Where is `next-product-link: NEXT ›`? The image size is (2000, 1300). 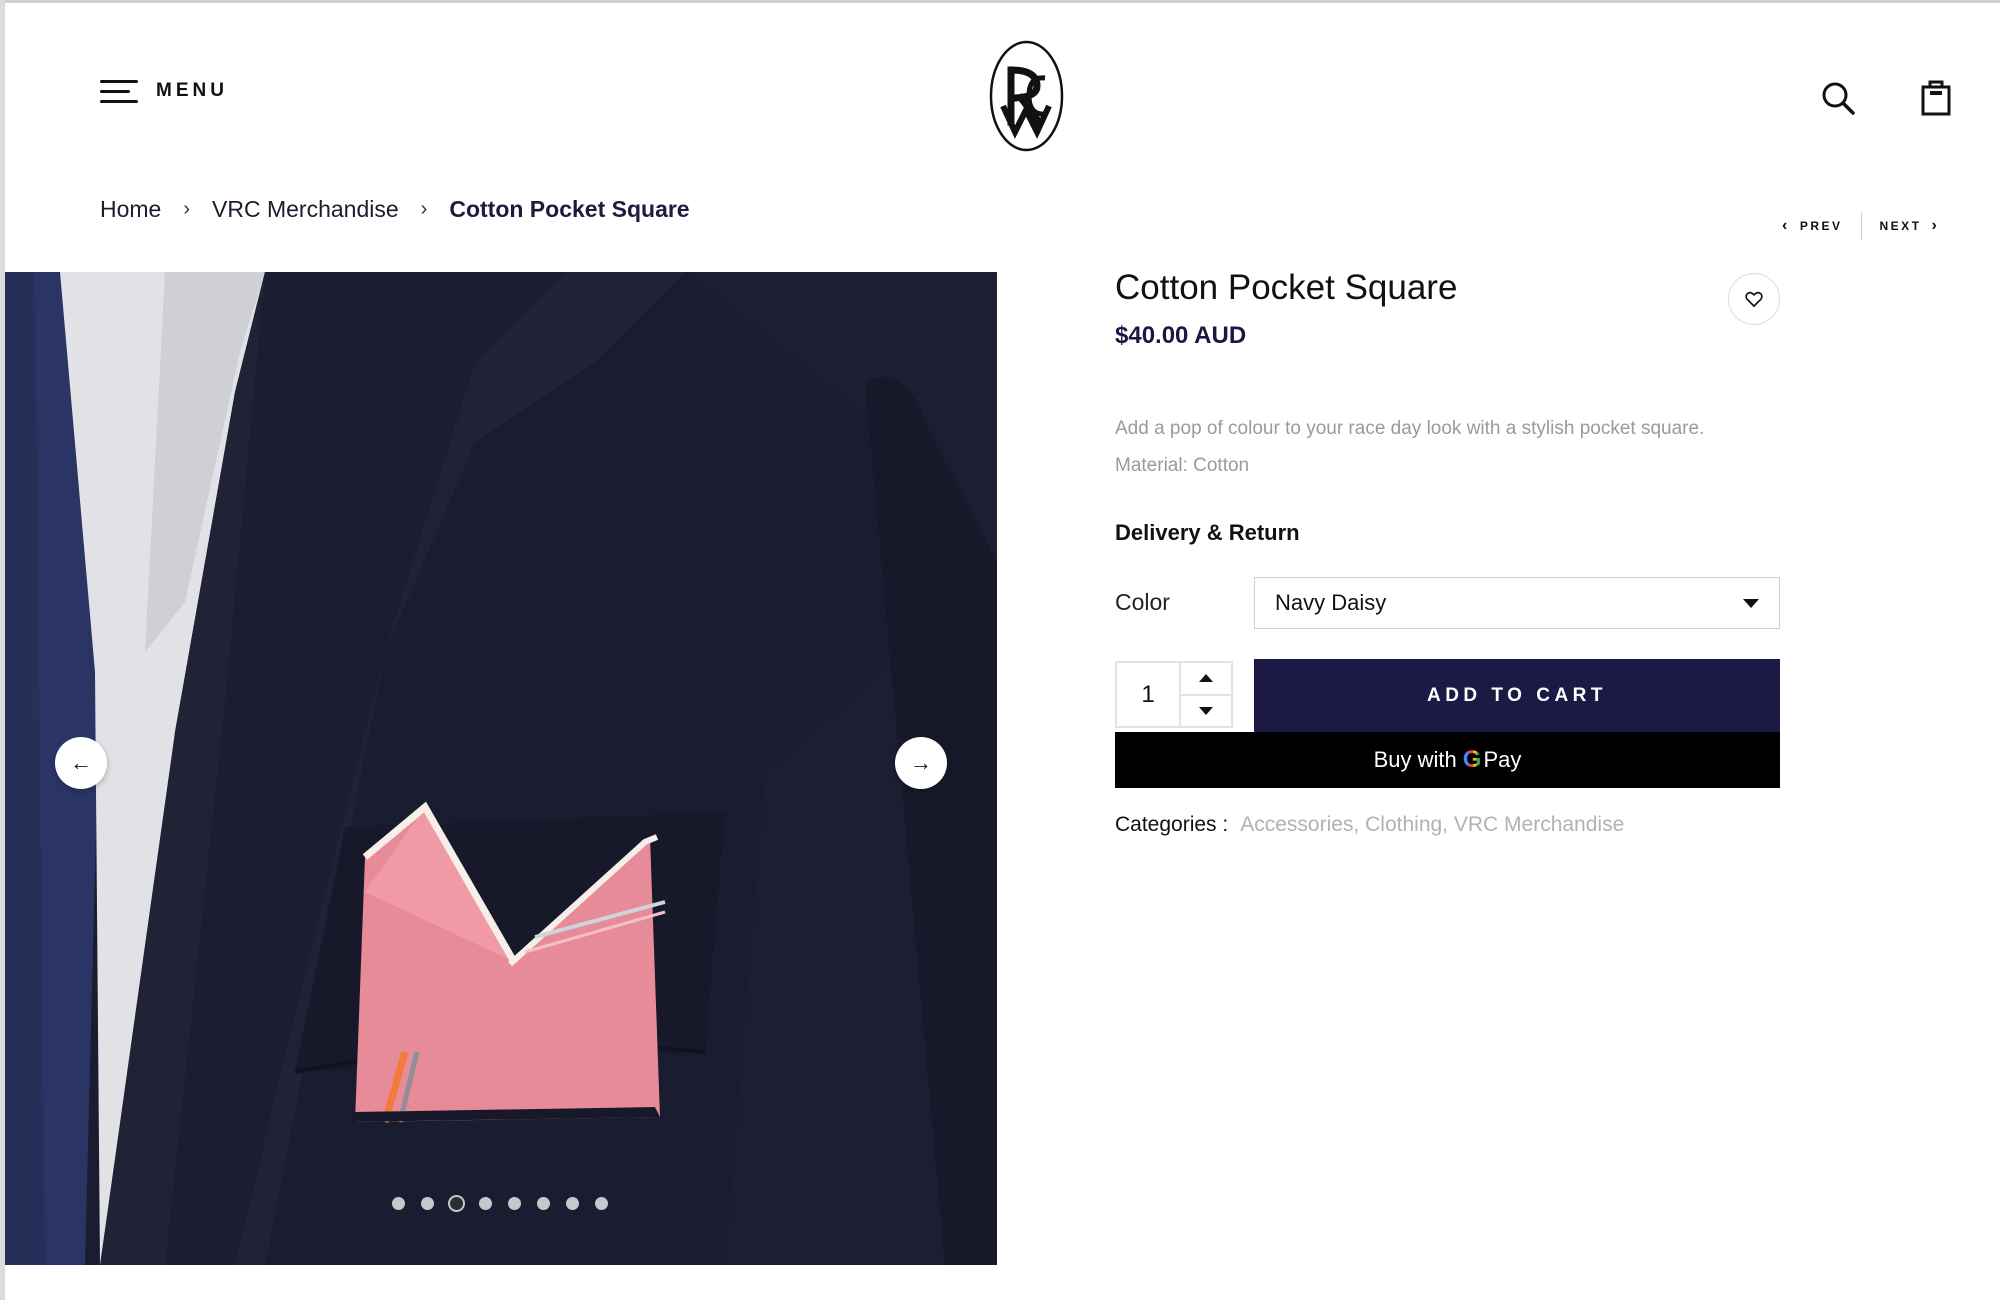 next-product-link: NEXT › is located at coordinates (1910, 226).